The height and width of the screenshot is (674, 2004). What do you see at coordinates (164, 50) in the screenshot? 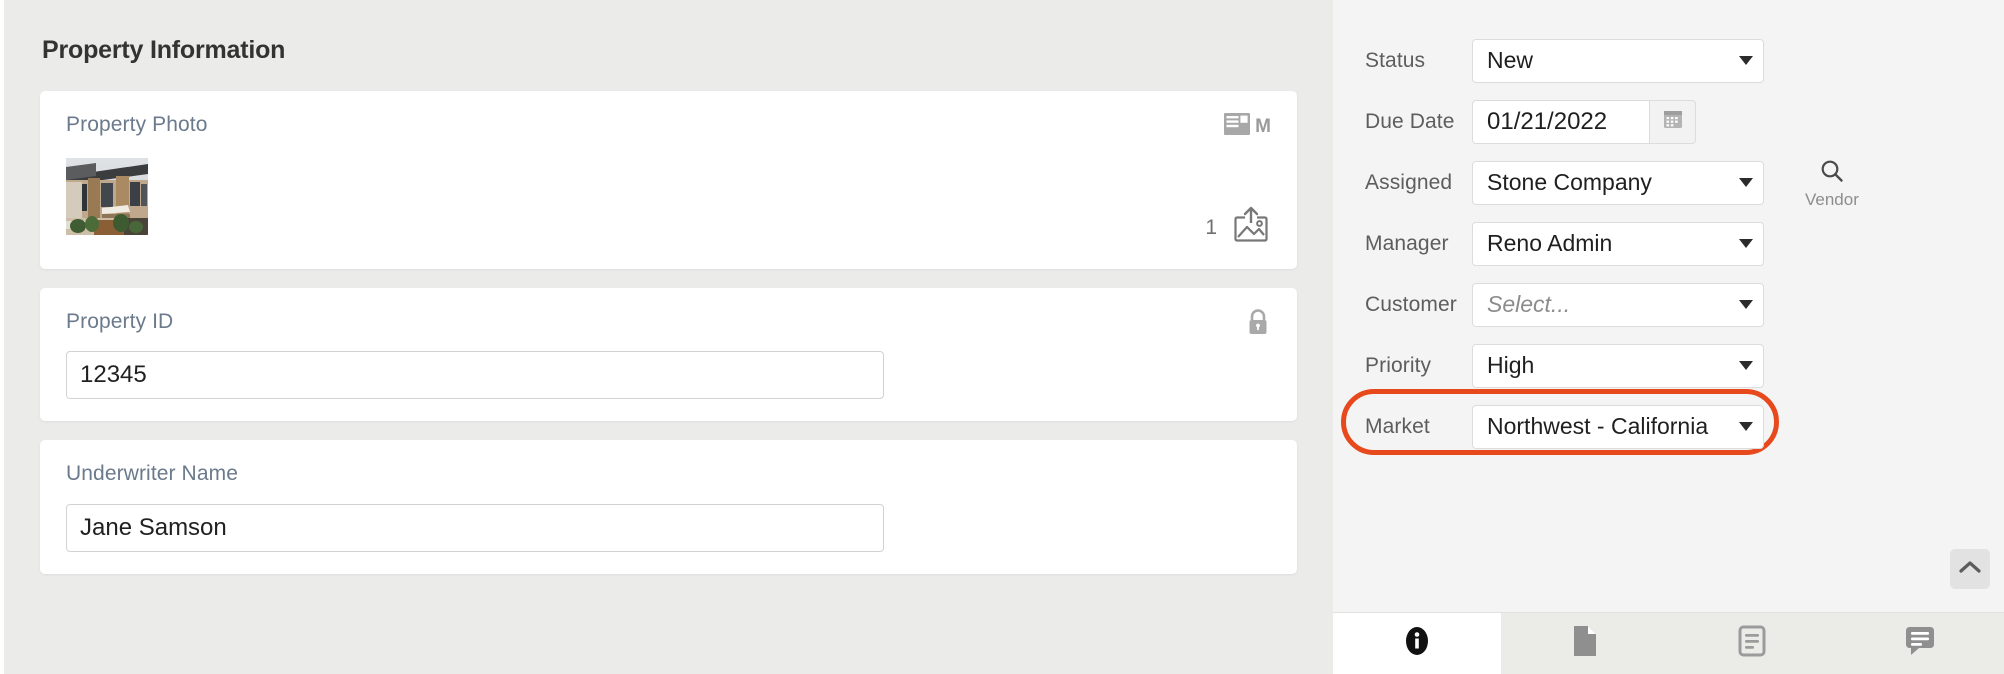
I see `page-title: Property Information` at bounding box center [164, 50].